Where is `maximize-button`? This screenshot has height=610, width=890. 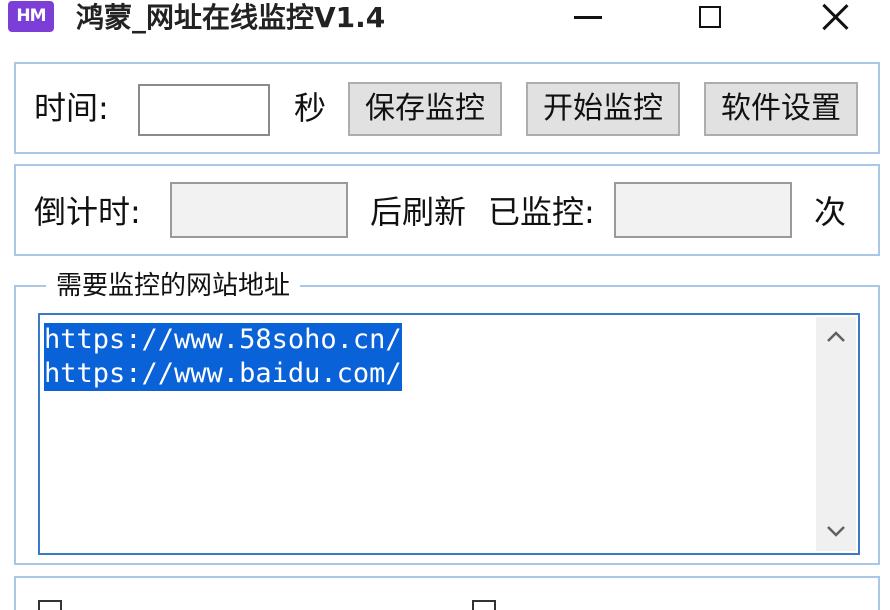
maximize-button is located at coordinates (710, 17).